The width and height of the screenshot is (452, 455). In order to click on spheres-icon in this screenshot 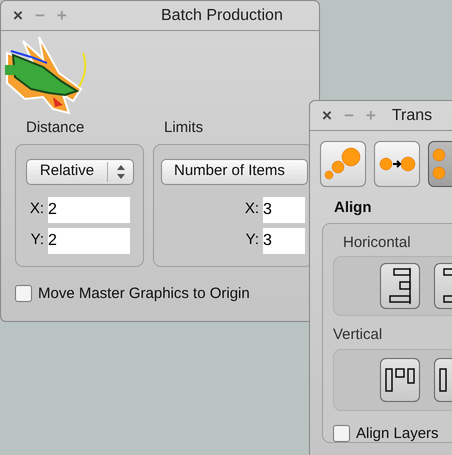, I will do `click(343, 164)`.